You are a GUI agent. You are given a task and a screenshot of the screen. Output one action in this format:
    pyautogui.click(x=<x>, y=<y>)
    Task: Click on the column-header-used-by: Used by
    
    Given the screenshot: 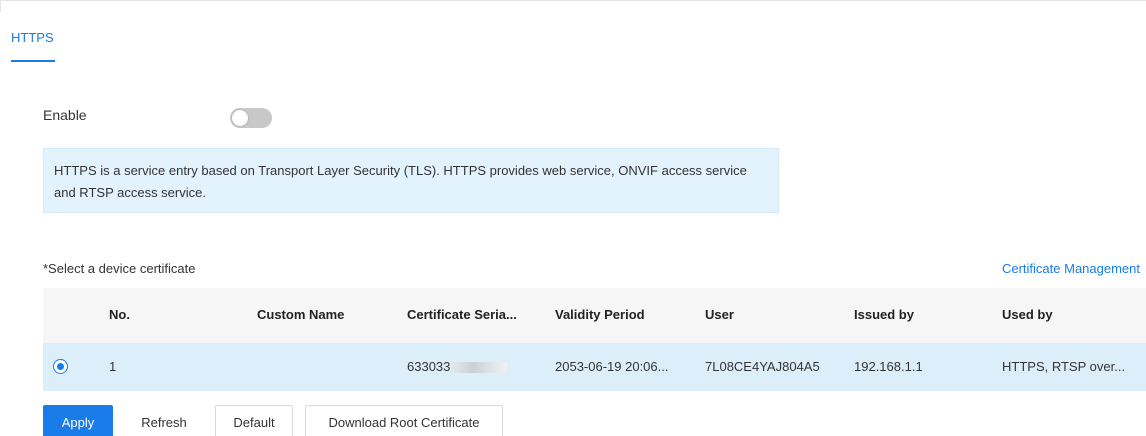 What is the action you would take?
    pyautogui.click(x=1027, y=314)
    